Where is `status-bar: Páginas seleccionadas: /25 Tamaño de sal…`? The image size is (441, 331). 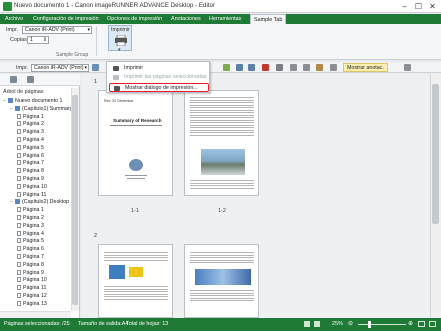
status-bar: Páginas seleccionadas: /25 Tamaño de sal… is located at coordinates (220, 324).